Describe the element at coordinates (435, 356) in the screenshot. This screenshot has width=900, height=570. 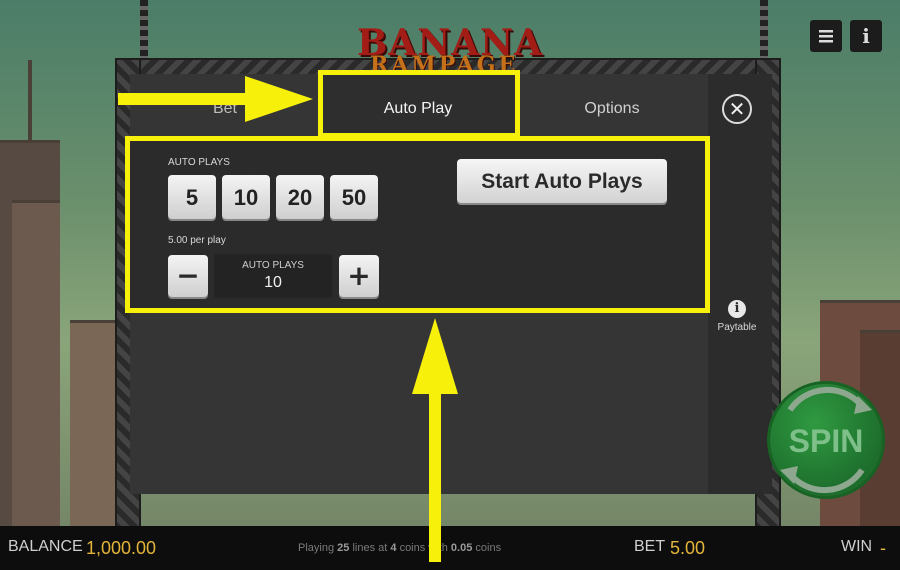
I see `arrow-up-icon` at that location.